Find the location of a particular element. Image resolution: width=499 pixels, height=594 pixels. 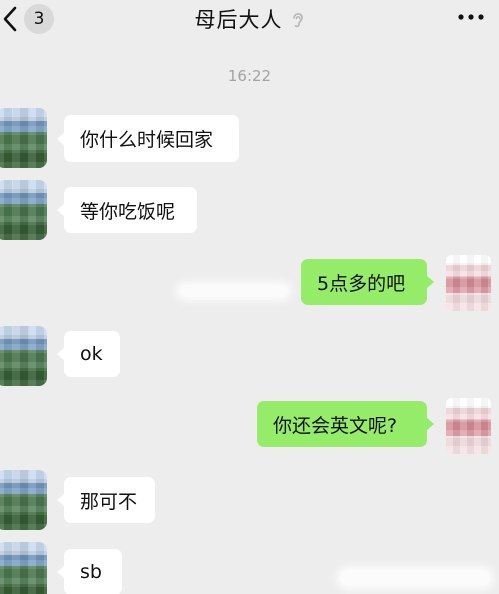

chat-header: 3 母后大人 is located at coordinates (249, 20).